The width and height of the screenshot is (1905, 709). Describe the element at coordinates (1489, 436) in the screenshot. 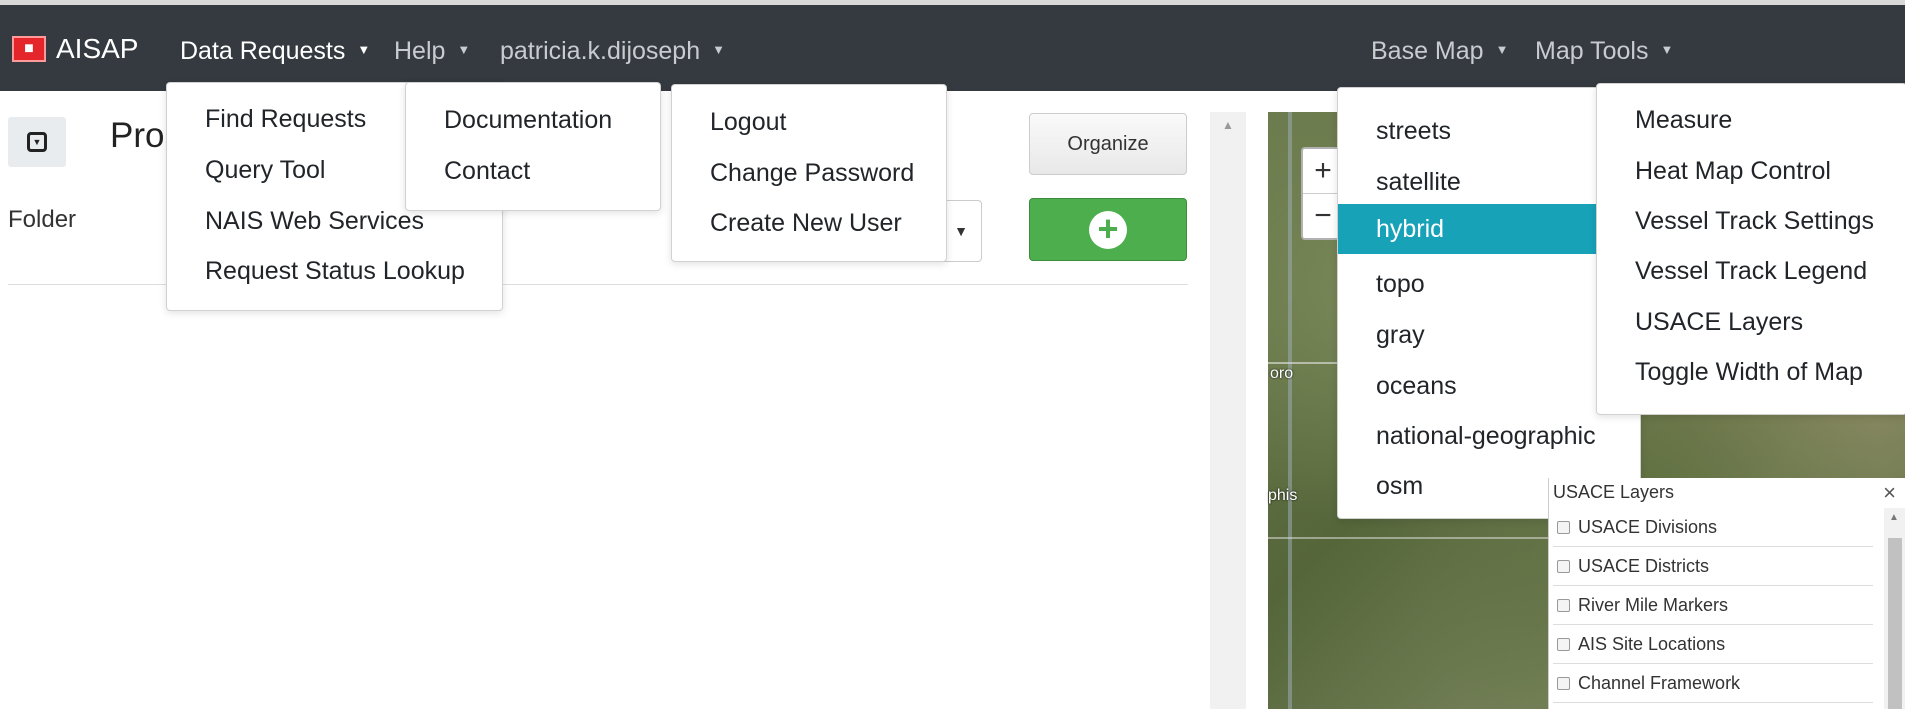

I see `basemap-option-national-geographic: national-geographic` at that location.